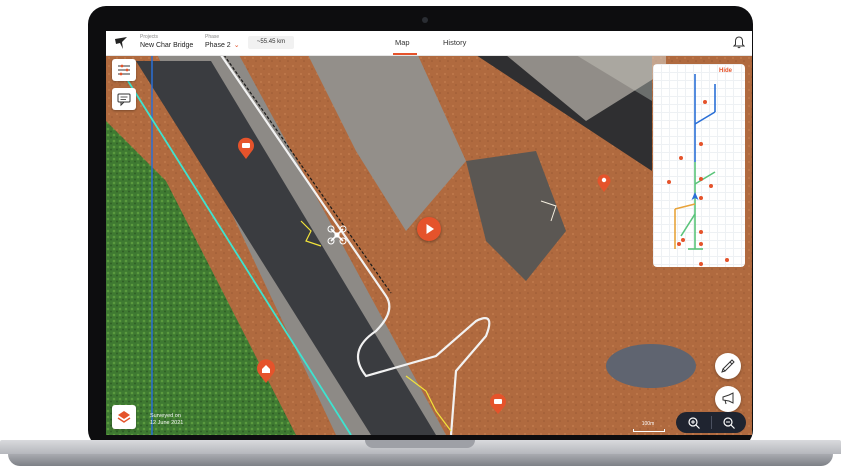 This screenshot has width=841, height=471. What do you see at coordinates (167, 423) in the screenshot?
I see `surveyed-date: 12 June 2021` at bounding box center [167, 423].